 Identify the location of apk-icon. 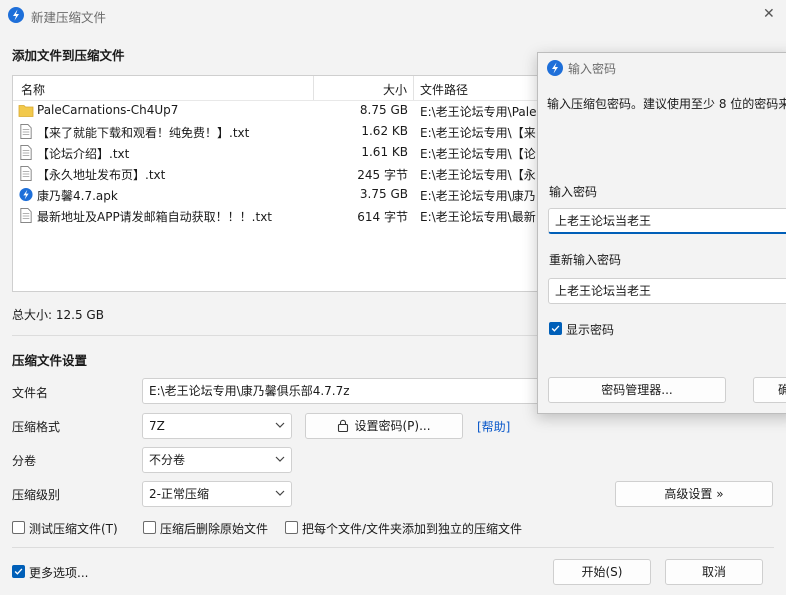
(26, 194).